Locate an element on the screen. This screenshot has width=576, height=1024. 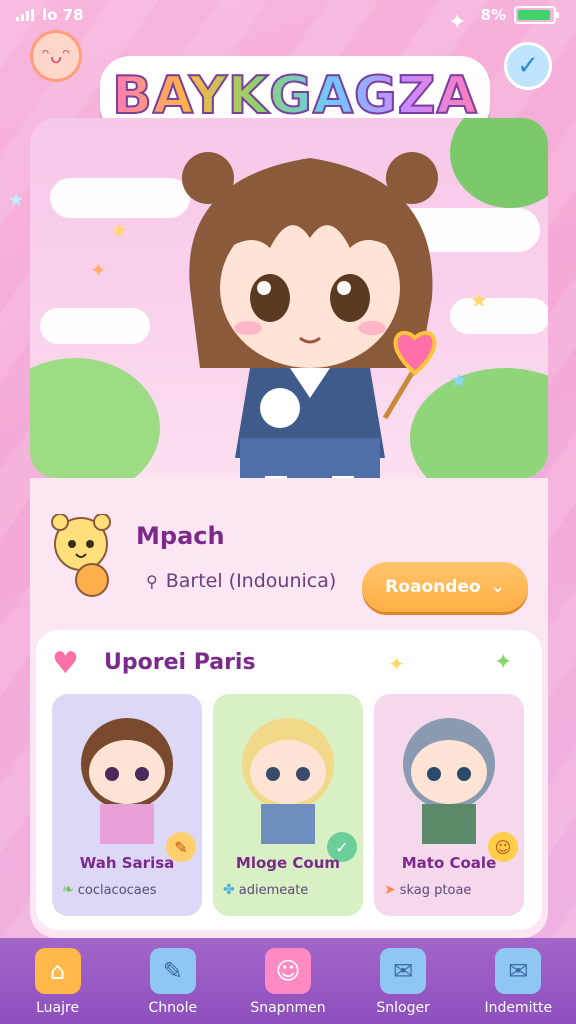
profile-name: Mpach is located at coordinates (180, 536).